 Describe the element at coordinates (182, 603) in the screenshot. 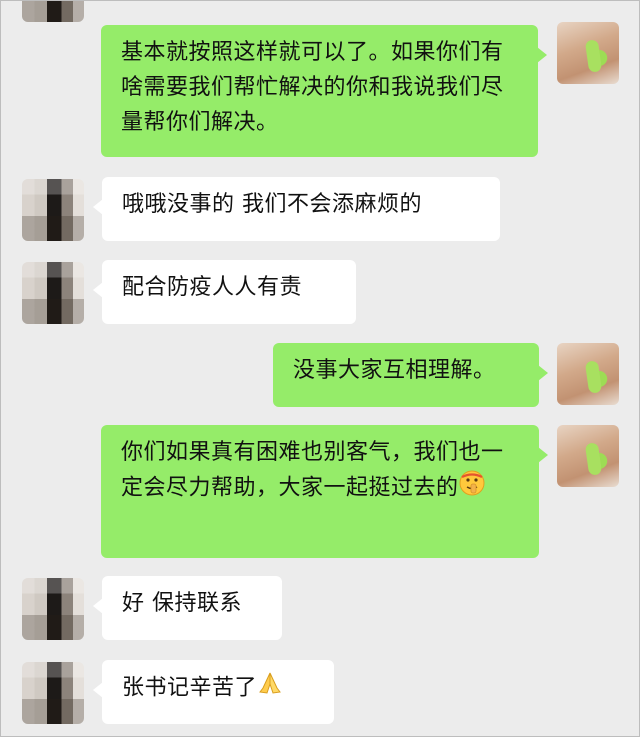

I see `message-text: 好 保持联系` at that location.